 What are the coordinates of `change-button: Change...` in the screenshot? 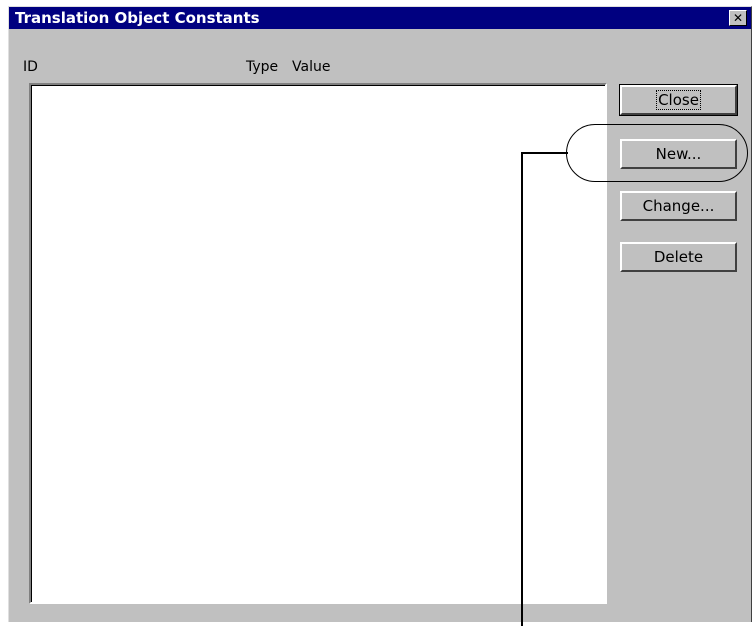 It's located at (678, 206).